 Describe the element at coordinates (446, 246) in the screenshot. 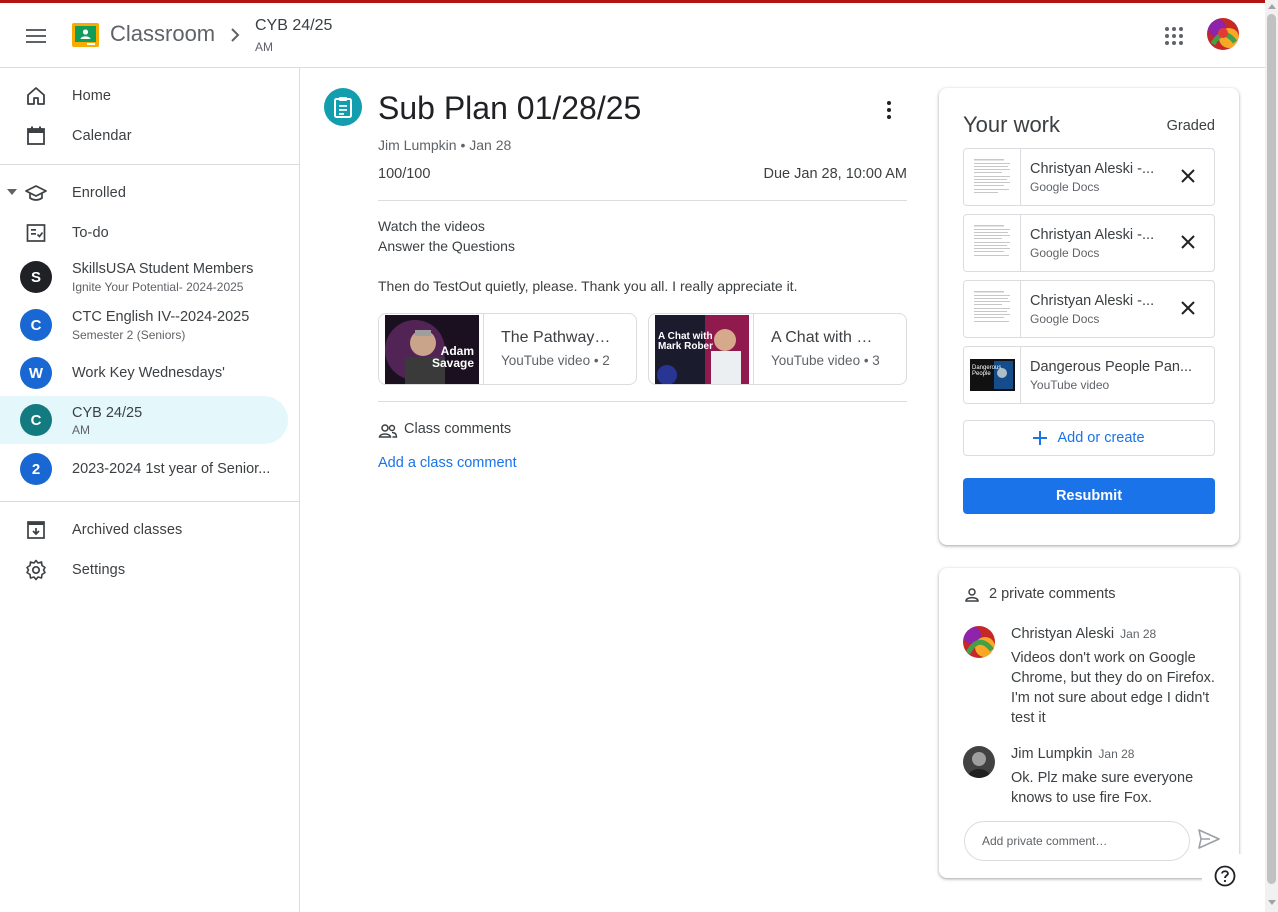

I see `description-line: Answer the Questions` at that location.